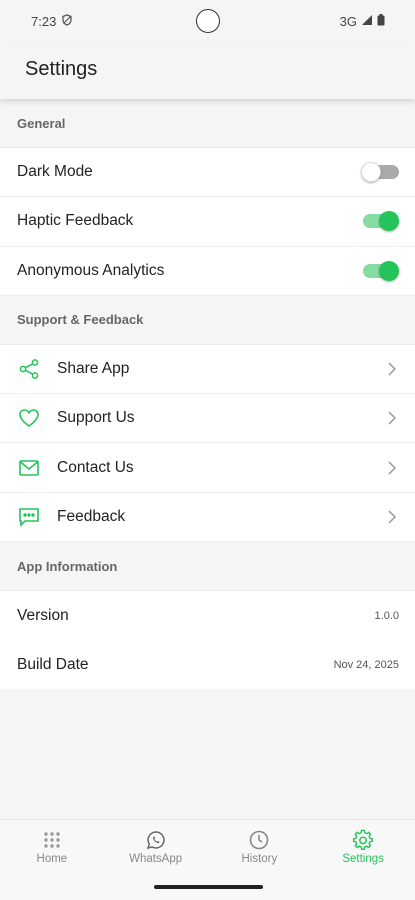 The image size is (415, 900). Describe the element at coordinates (52, 859) in the screenshot. I see `nav-label-home: Home` at that location.